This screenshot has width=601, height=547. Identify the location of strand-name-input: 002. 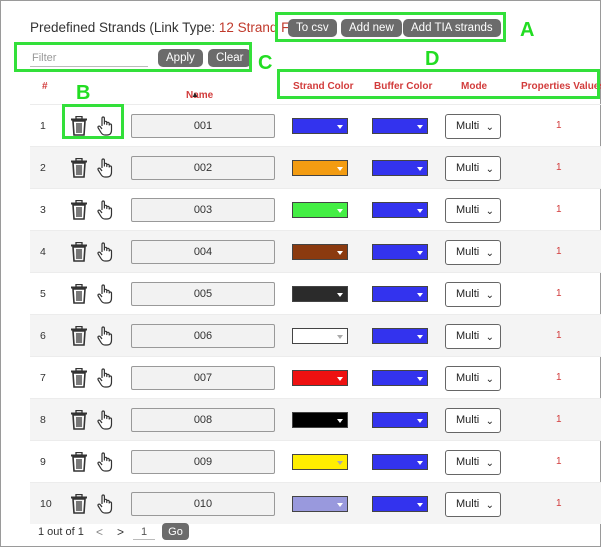
(203, 168).